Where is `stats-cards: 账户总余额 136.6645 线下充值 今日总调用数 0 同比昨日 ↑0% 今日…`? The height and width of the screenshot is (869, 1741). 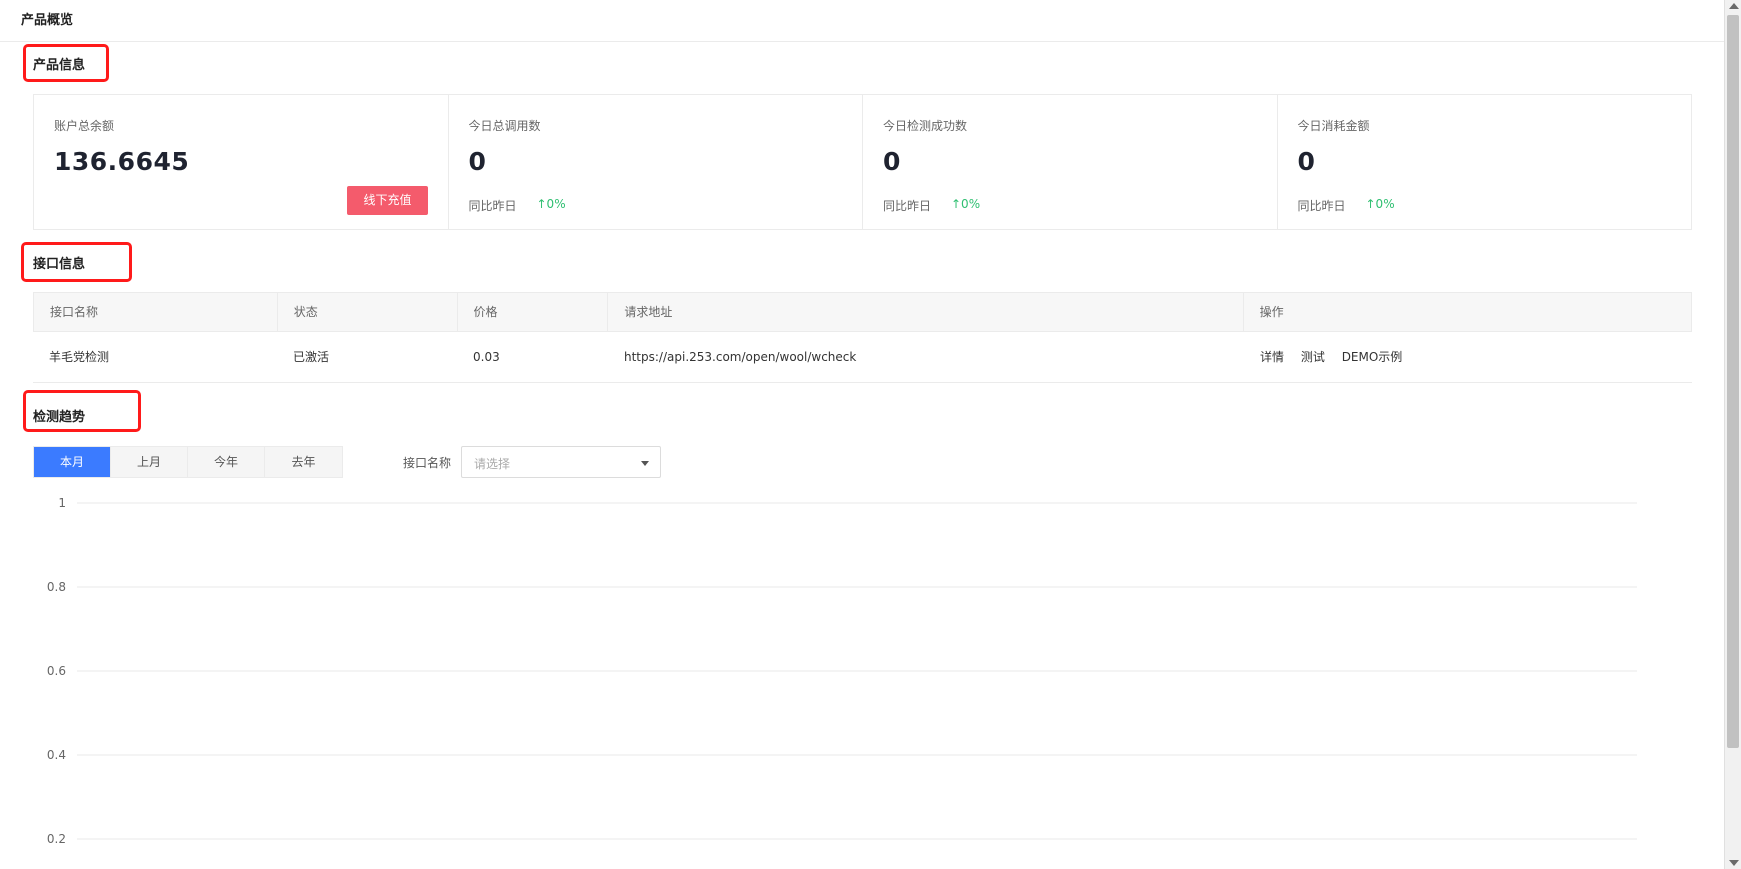
stats-cards: 账户总余额 136.6645 线下充值 今日总调用数 0 同比昨日 ↑0% 今日… is located at coordinates (862, 162).